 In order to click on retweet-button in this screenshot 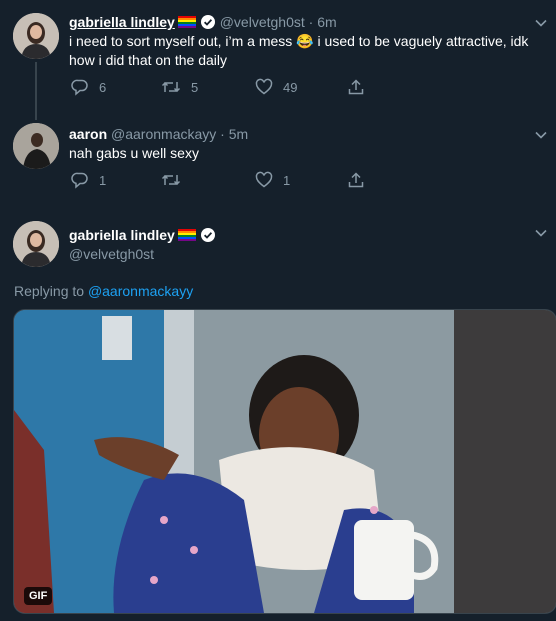, I will do `click(176, 180)`.